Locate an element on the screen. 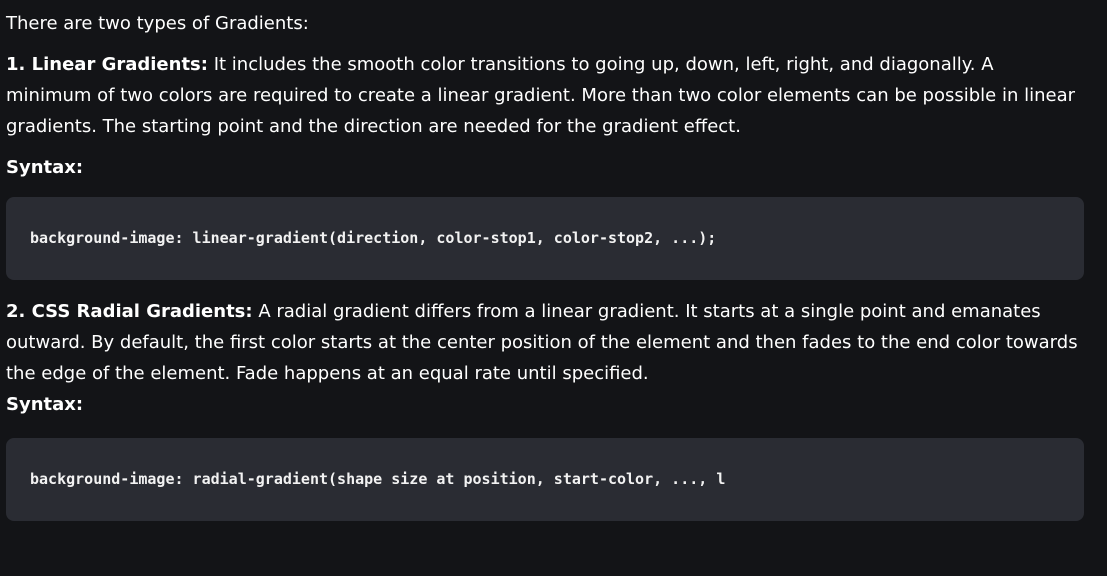  syntax-label-linear: Syntax: is located at coordinates (545, 167).